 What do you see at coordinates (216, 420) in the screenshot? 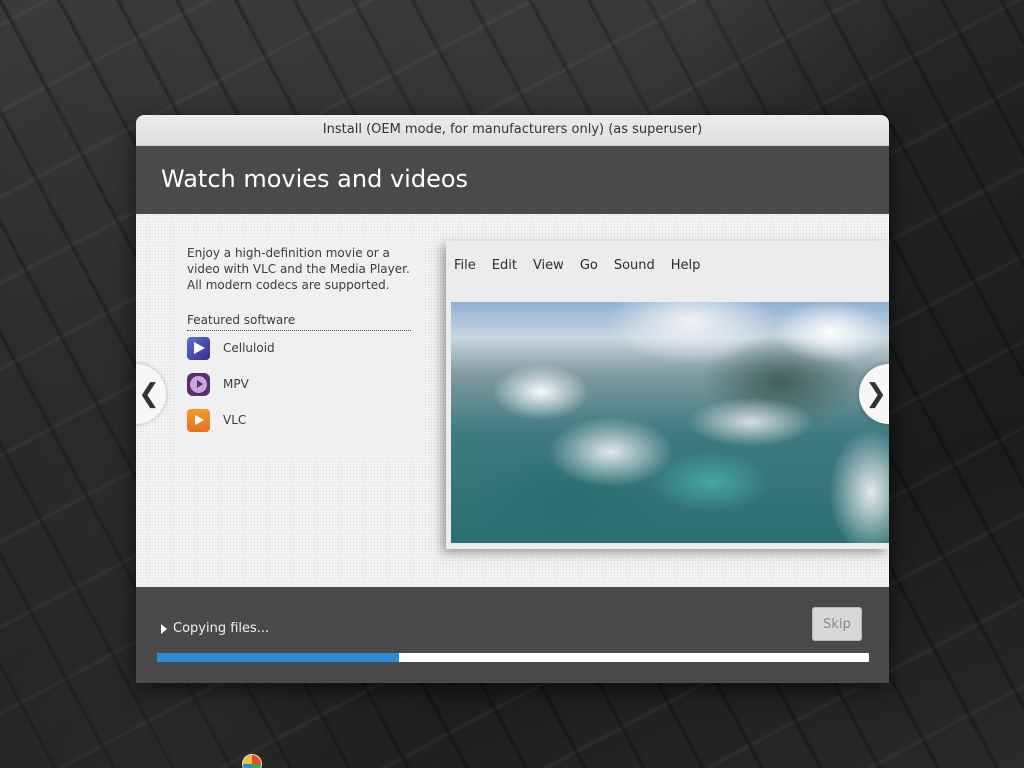
I see `featured-app-vlc: VLC` at bounding box center [216, 420].